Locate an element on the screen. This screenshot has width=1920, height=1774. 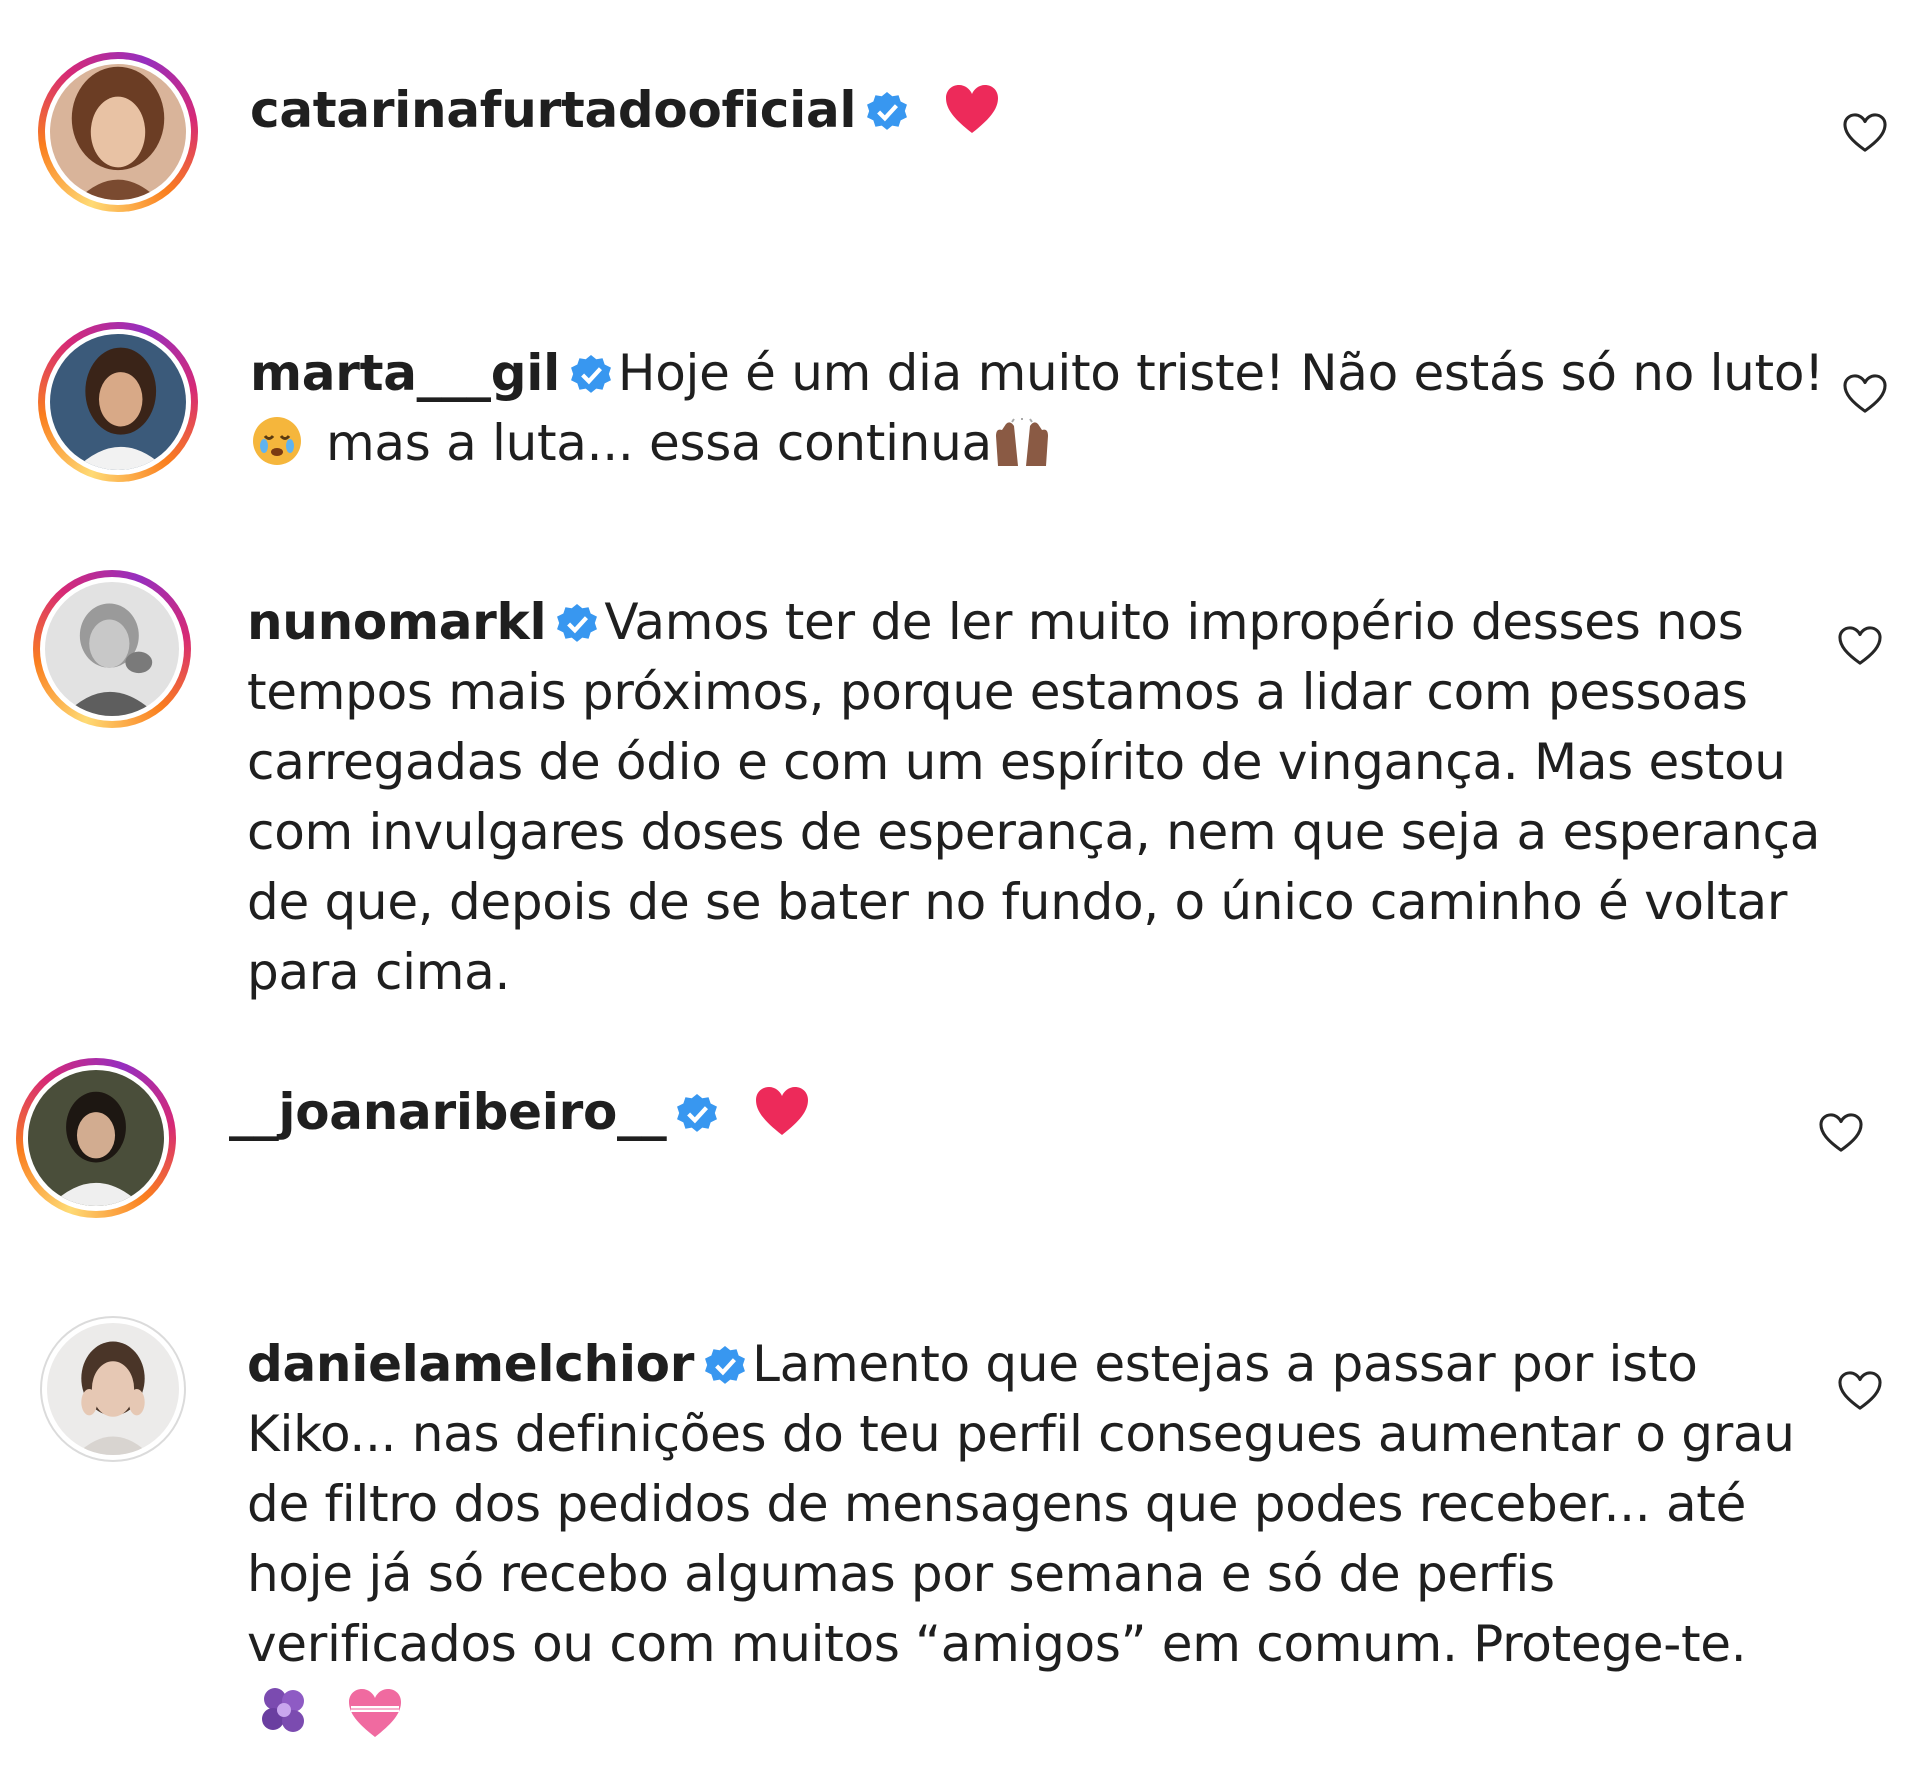
heart-gift-emoji-icon is located at coordinates (375, 1713).